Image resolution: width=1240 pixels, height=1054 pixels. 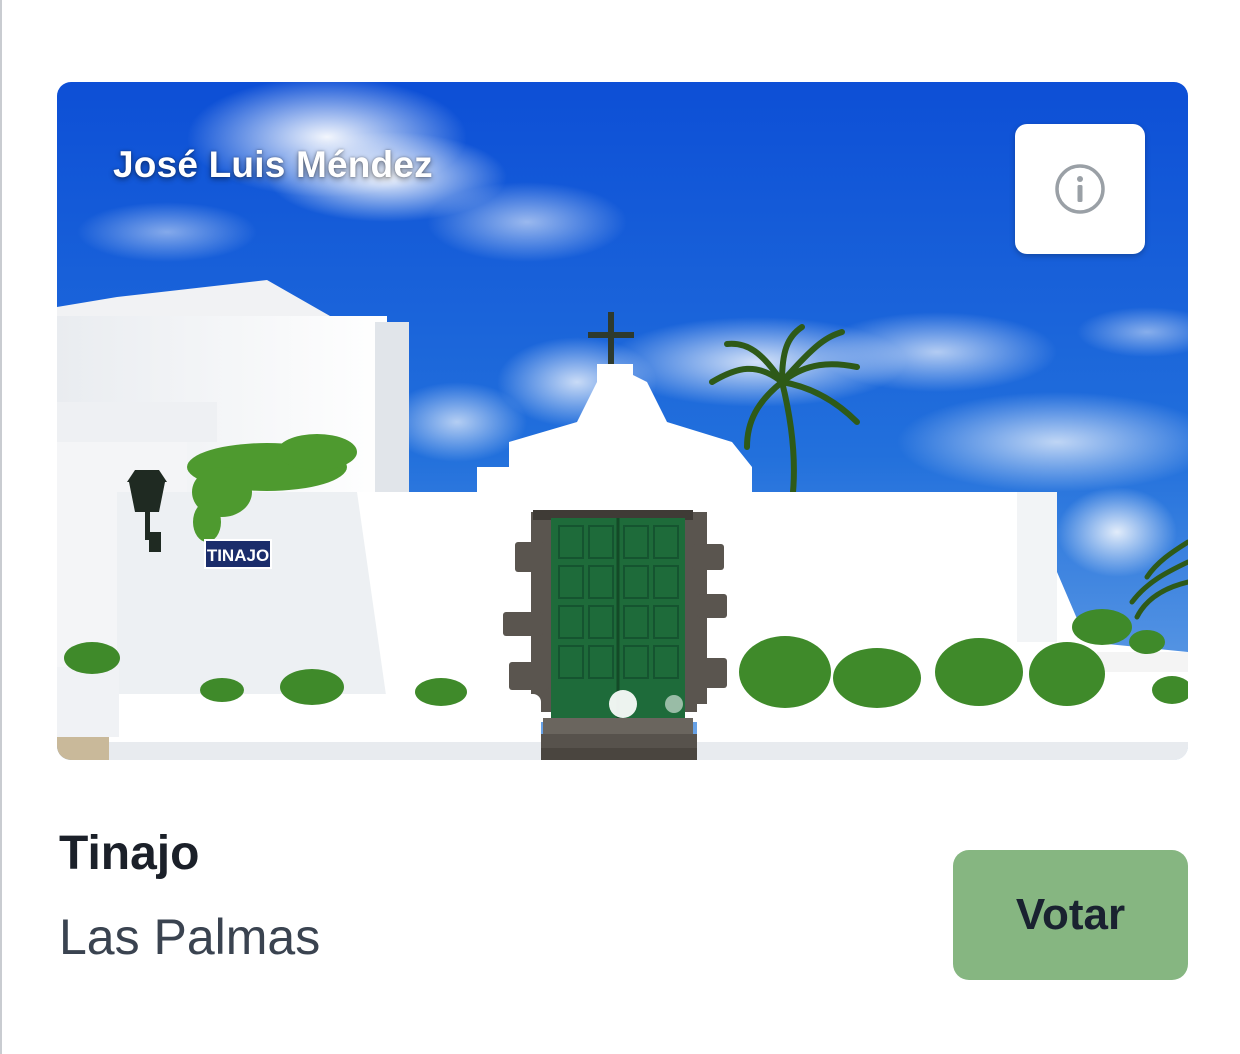 I want to click on street-sign: TINAJO, so click(x=238, y=554).